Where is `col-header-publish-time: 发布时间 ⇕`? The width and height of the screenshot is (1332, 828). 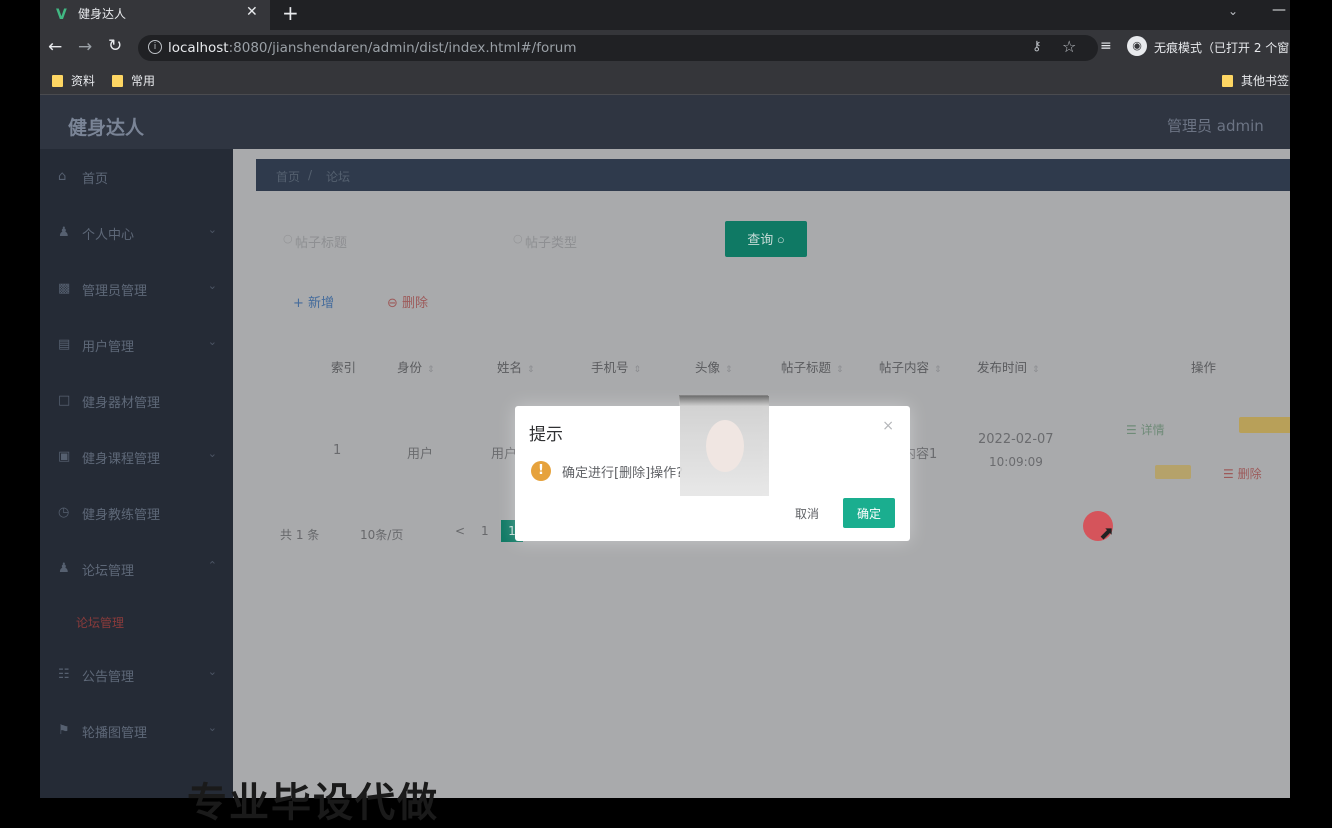 col-header-publish-time: 发布时间 ⇕ is located at coordinates (1008, 366).